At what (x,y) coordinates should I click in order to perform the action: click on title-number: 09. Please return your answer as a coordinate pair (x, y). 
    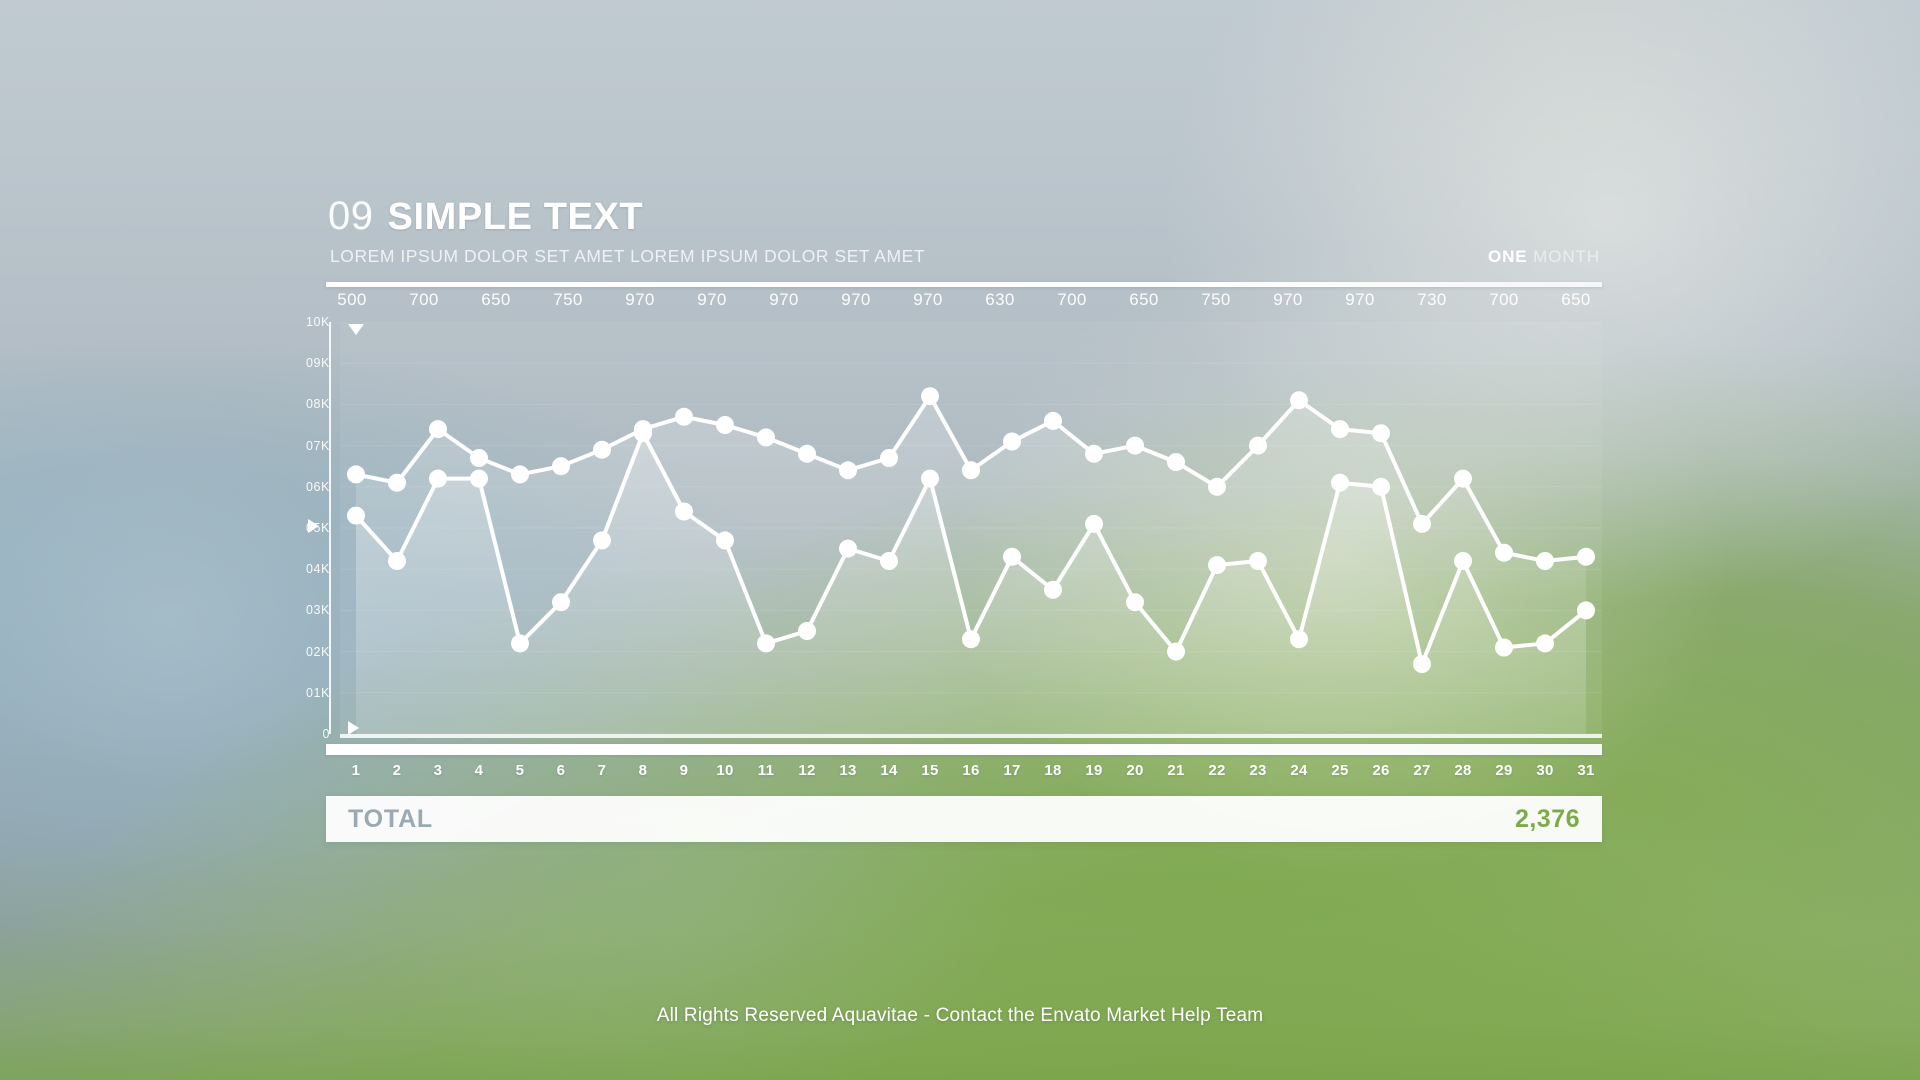
    Looking at the image, I should click on (351, 216).